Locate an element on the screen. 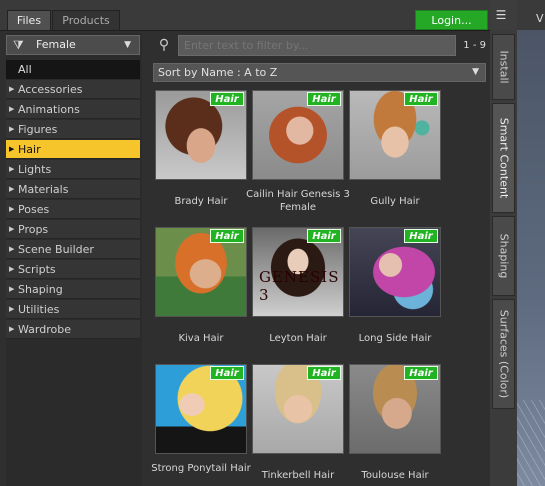 The image size is (545, 486). side-tab-surfaces: Surfaces (Color) is located at coordinates (503, 354).